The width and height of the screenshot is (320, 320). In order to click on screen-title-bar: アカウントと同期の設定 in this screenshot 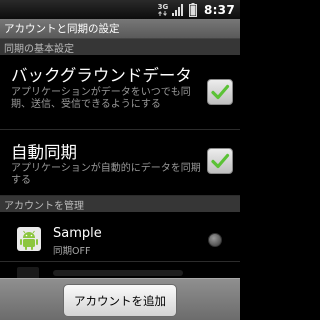, I will do `click(120, 29)`.